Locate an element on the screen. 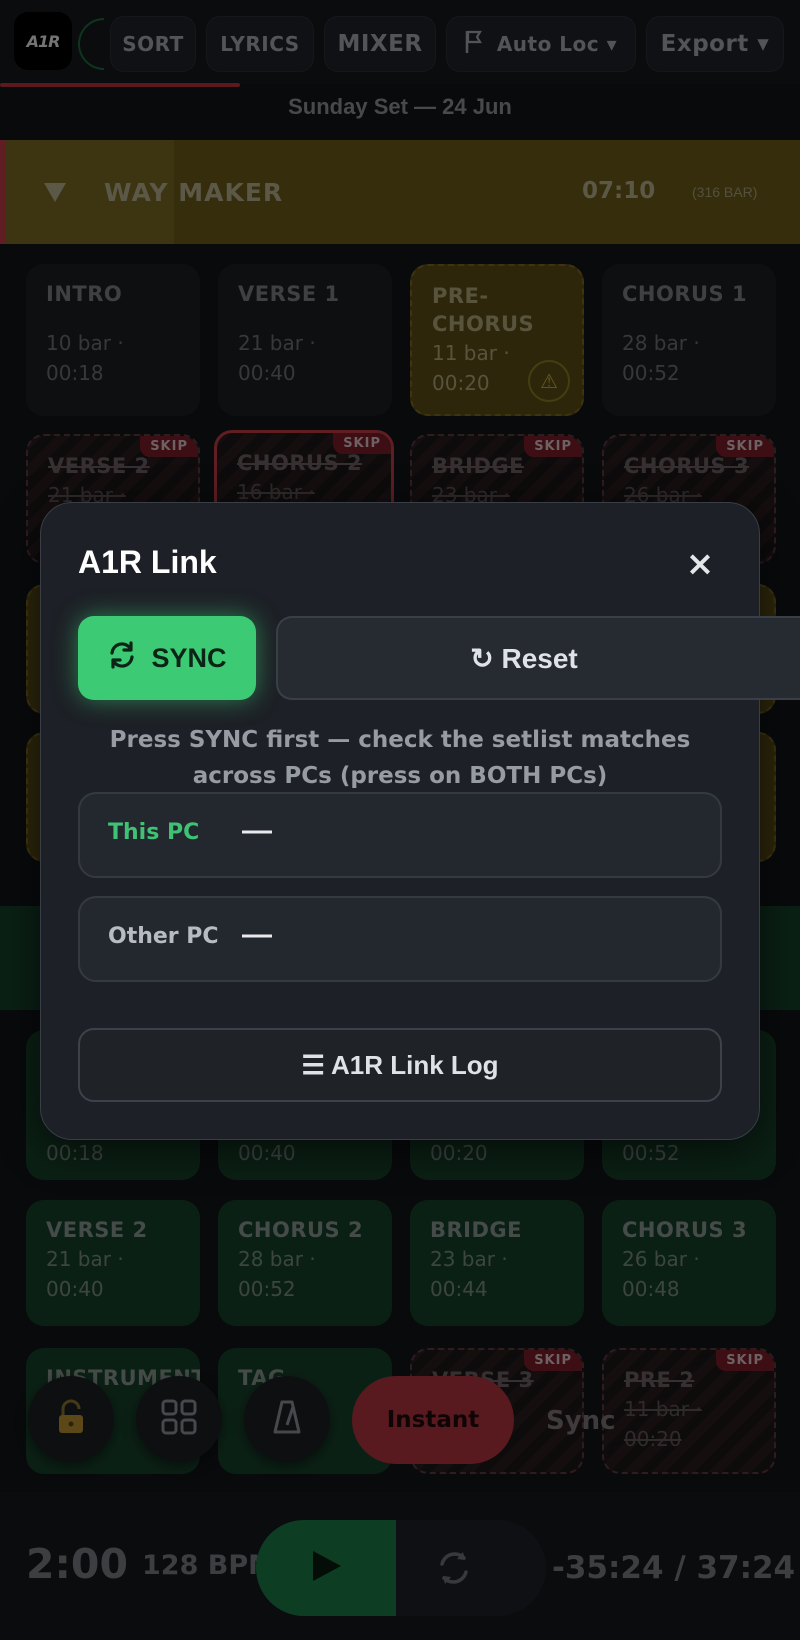 The height and width of the screenshot is (1640, 800). sync-label: SYNC is located at coordinates (189, 657).